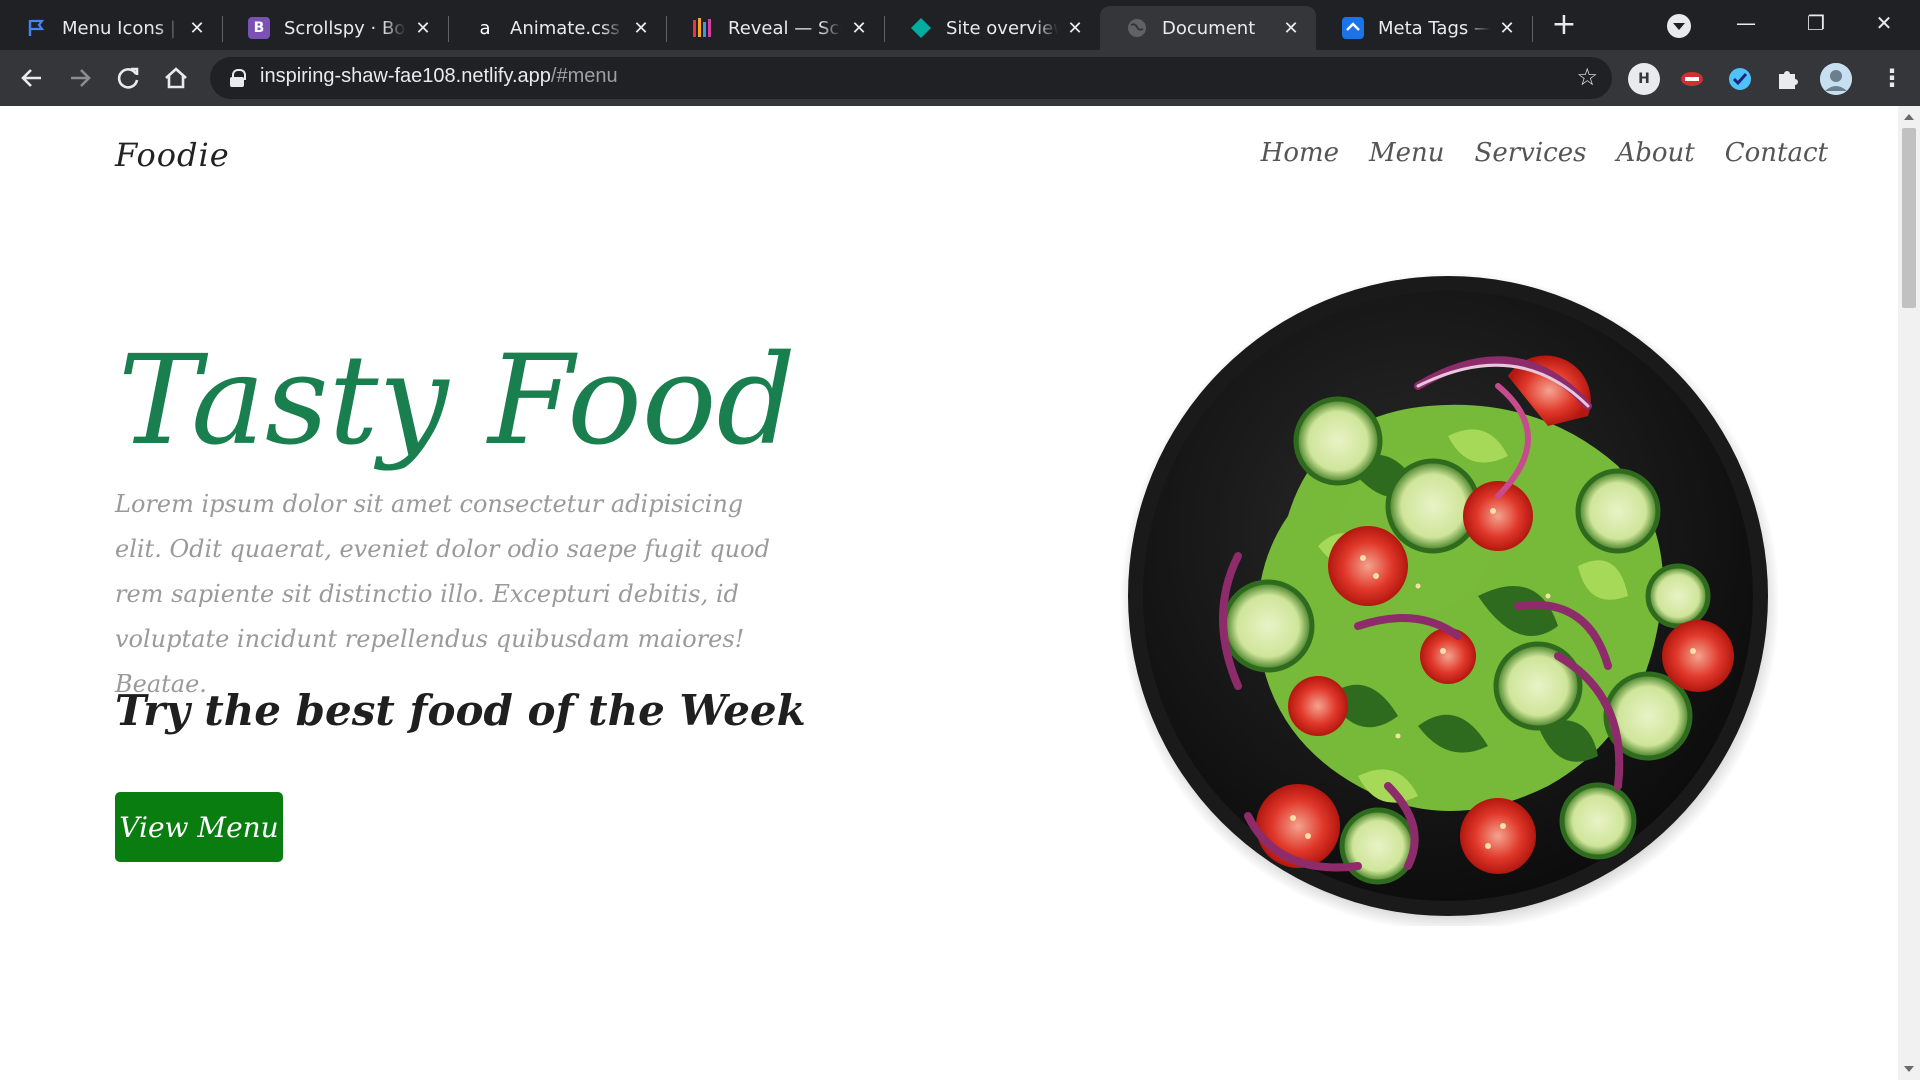 The height and width of the screenshot is (1080, 1920). What do you see at coordinates (485, 28) in the screenshot?
I see `animate-icon: a` at bounding box center [485, 28].